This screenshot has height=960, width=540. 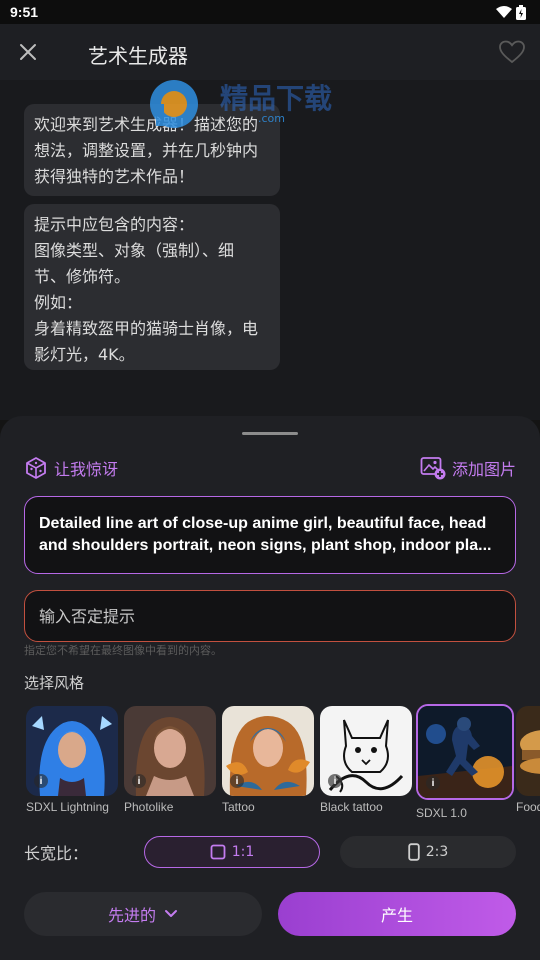 What do you see at coordinates (56, 853) in the screenshot?
I see `aspect-ratio-heading: 长宽比：` at bounding box center [56, 853].